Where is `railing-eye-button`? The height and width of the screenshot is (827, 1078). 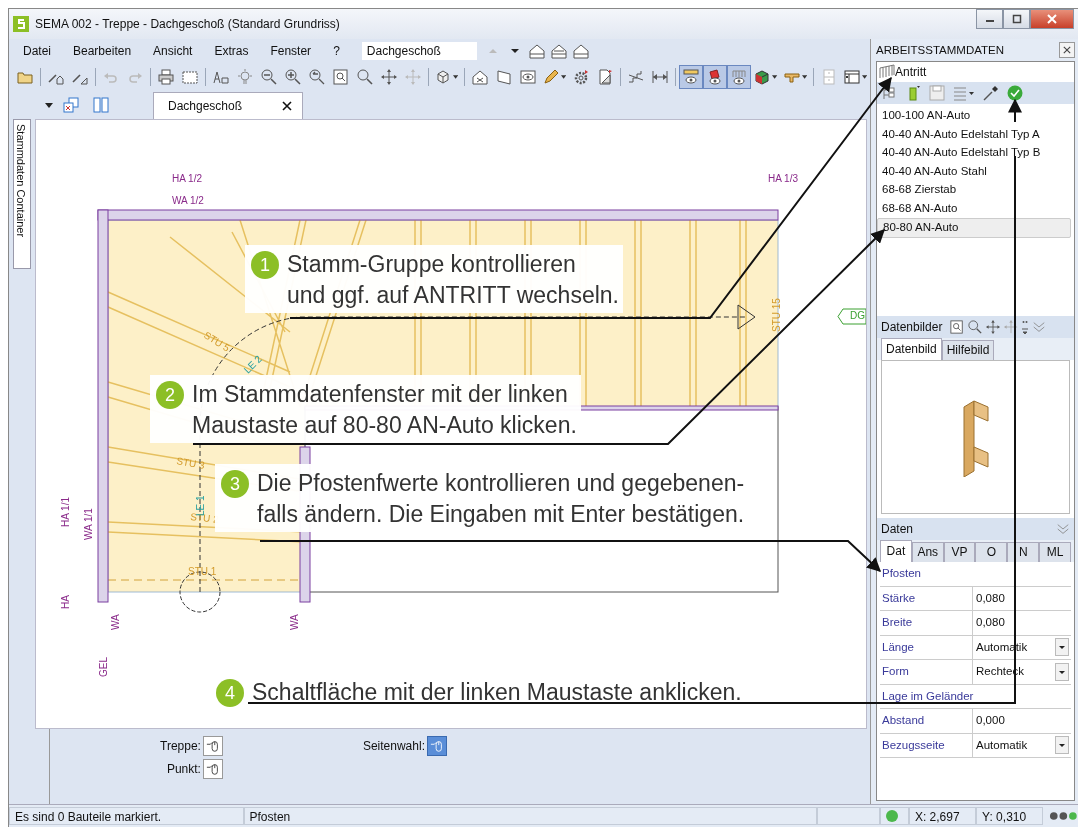
railing-eye-button is located at coordinates (739, 77).